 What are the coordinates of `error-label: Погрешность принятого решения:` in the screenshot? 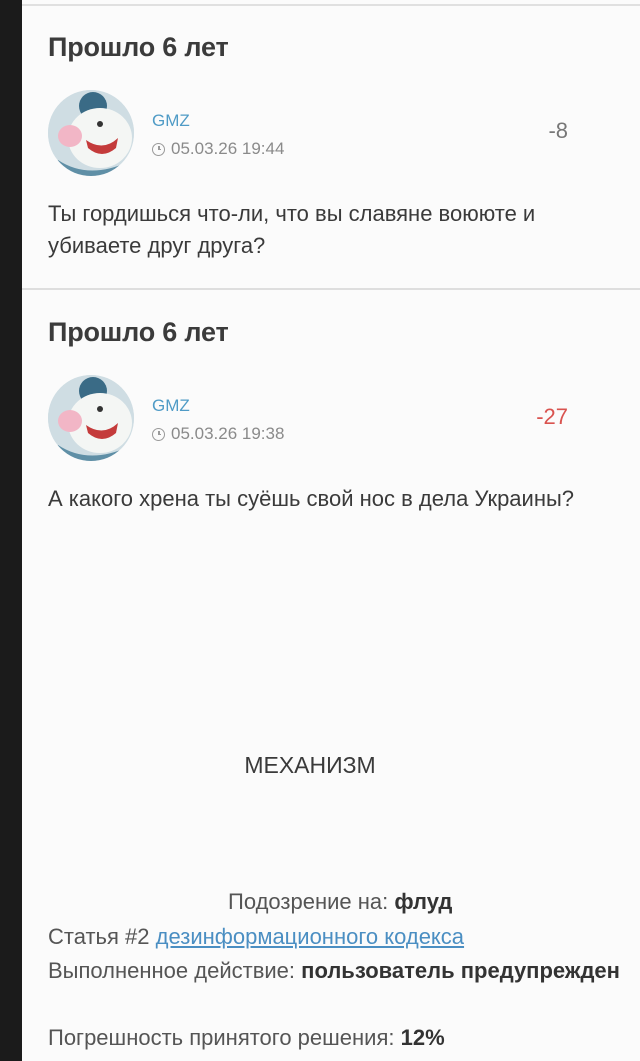 It's located at (221, 1037).